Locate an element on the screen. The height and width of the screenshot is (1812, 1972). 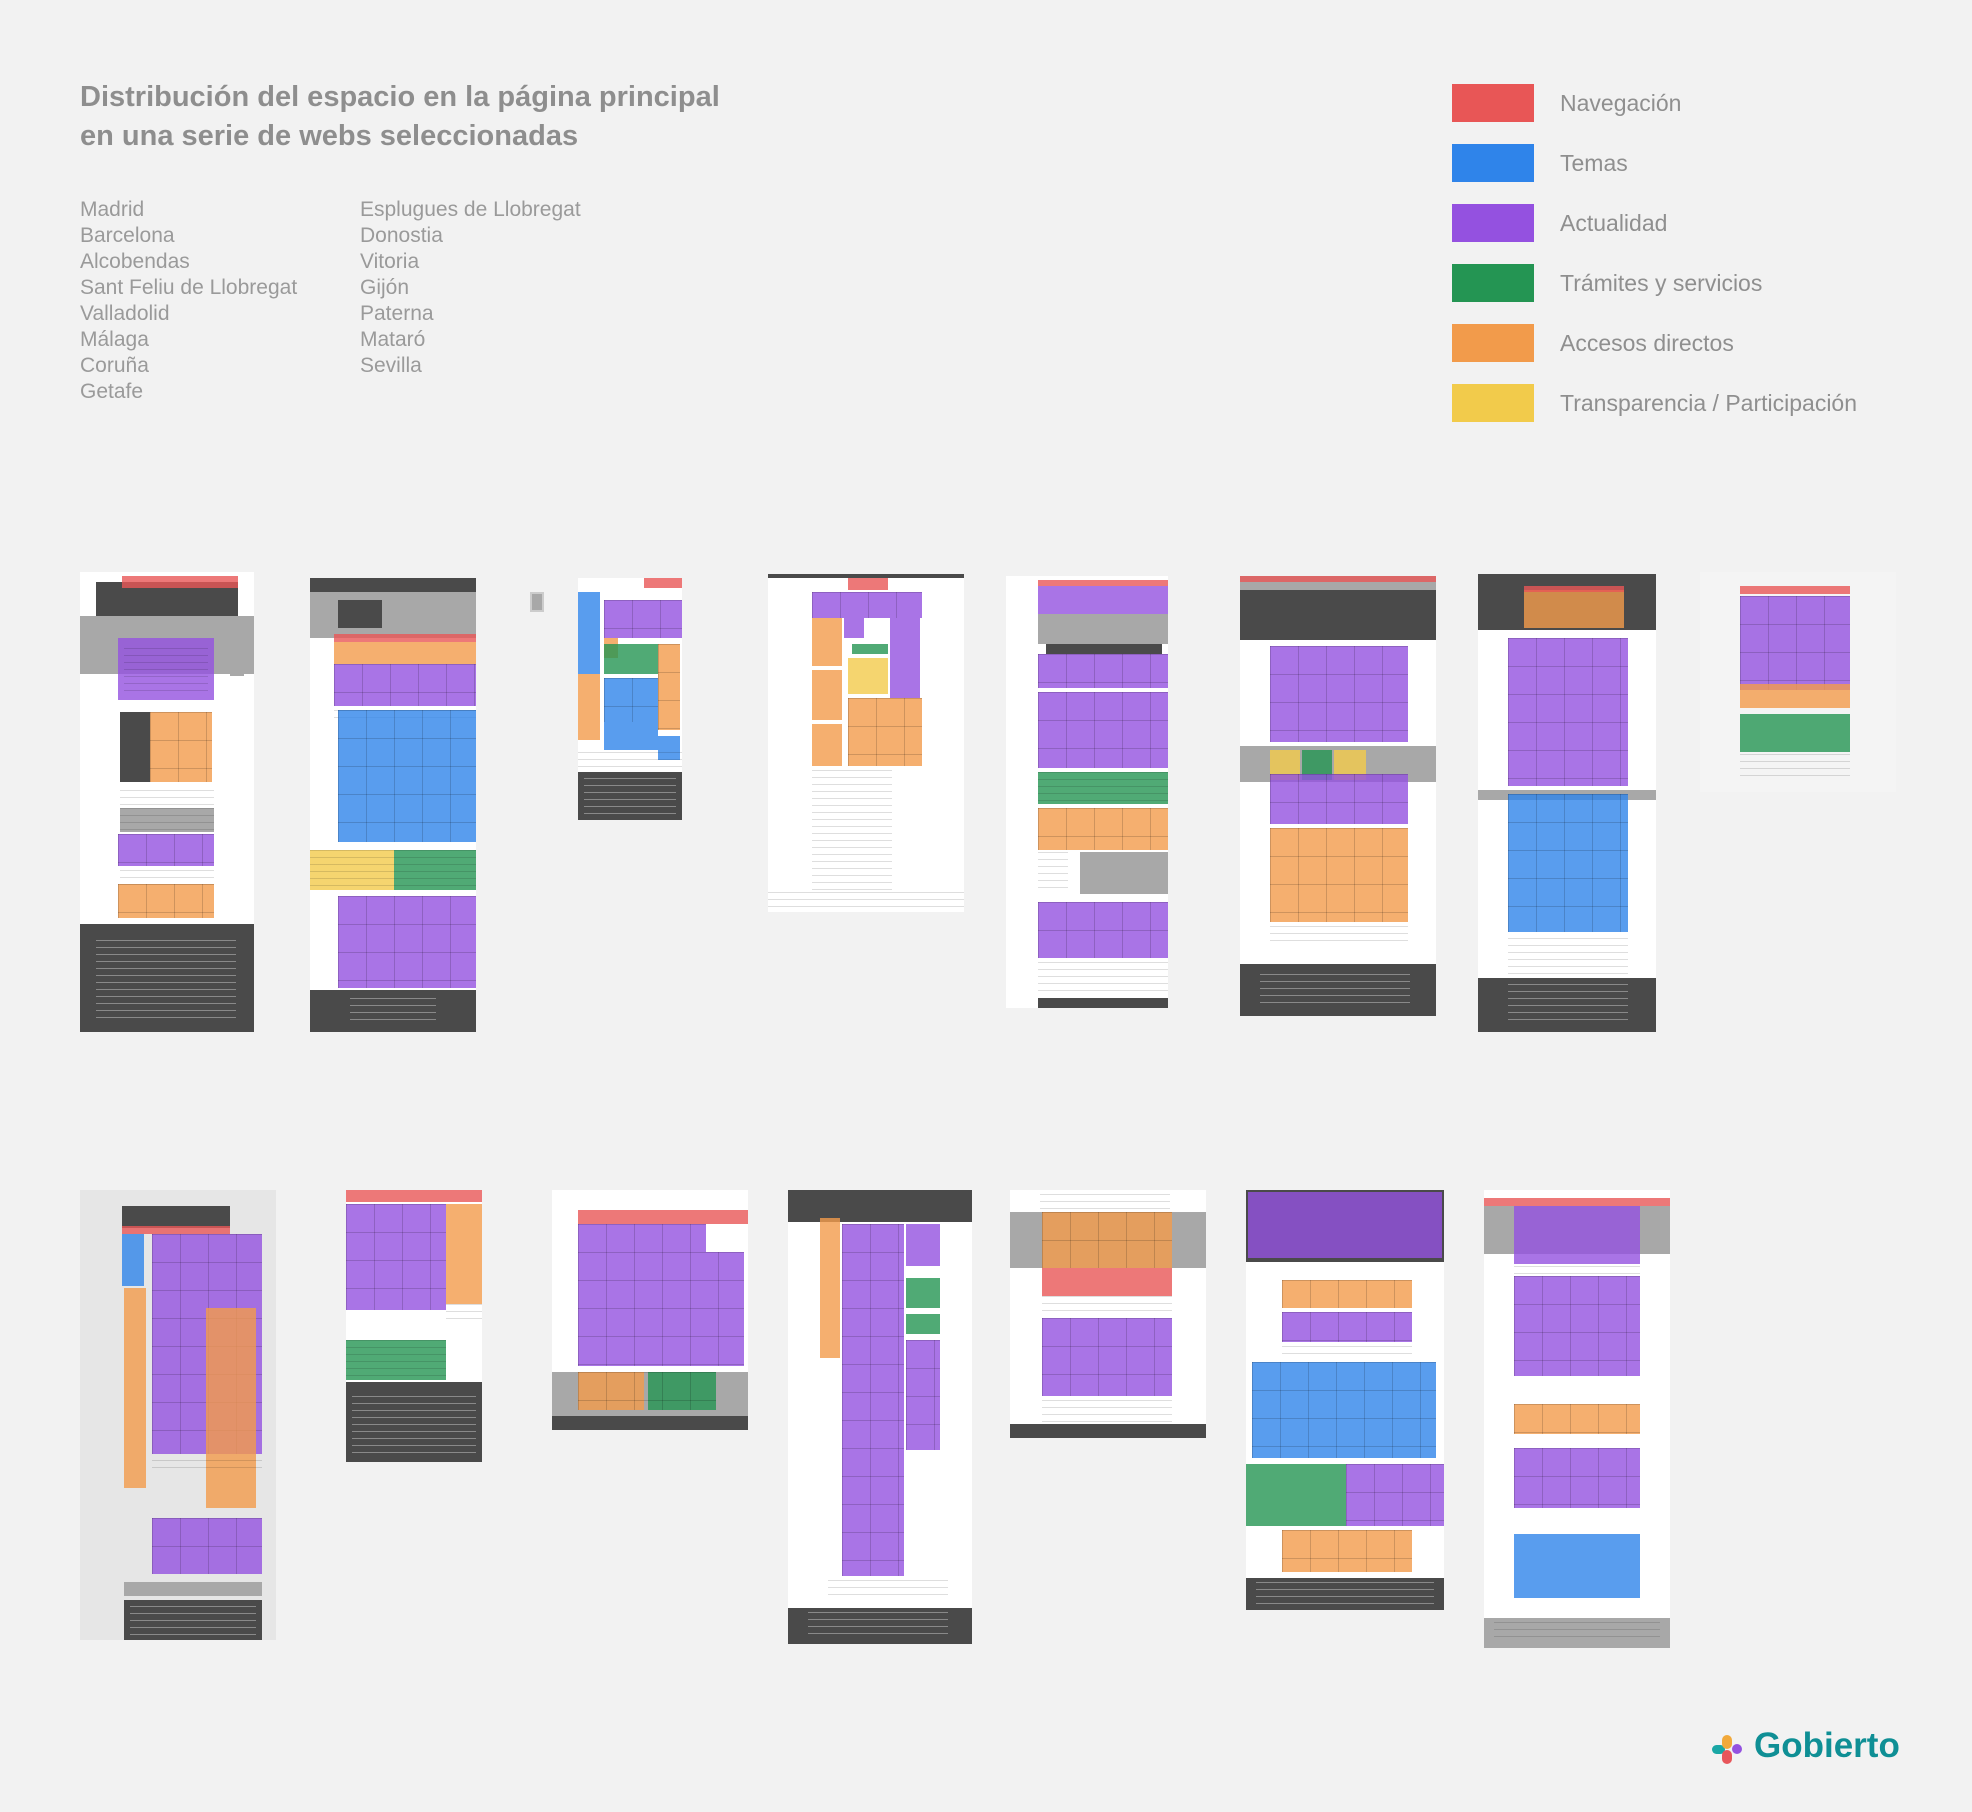
gobierto-logo-icon is located at coordinates (1727, 1749).